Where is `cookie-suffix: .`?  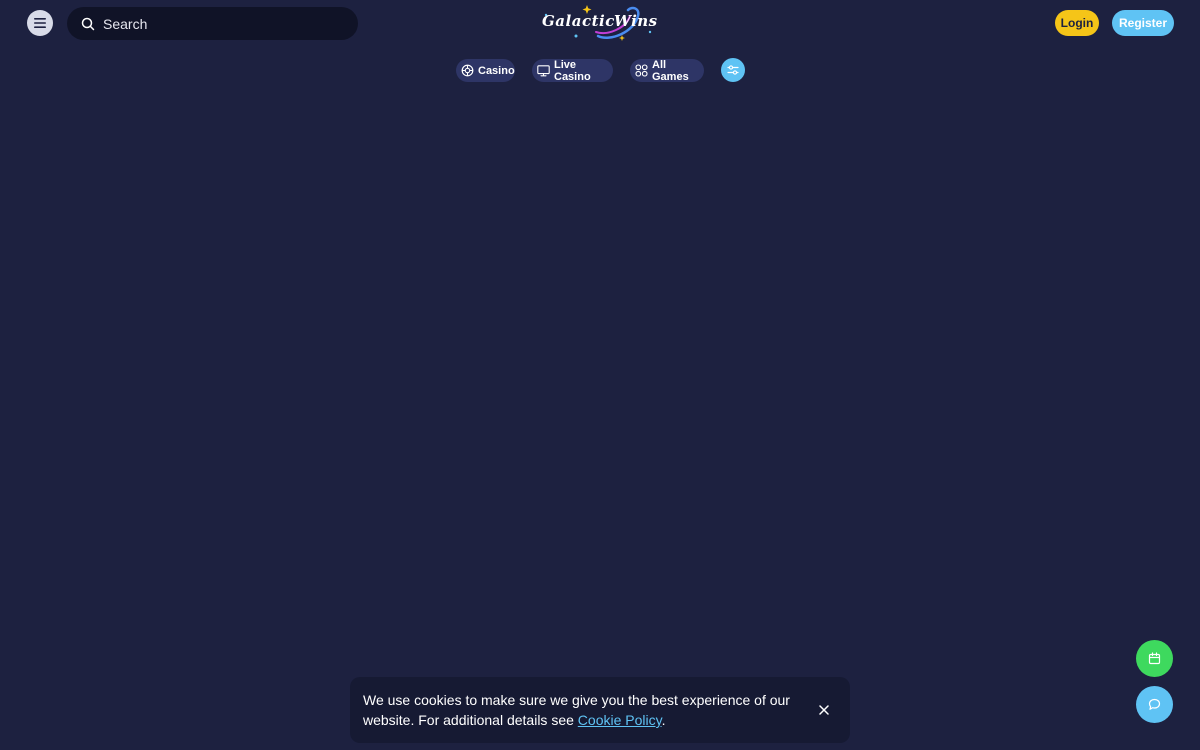
cookie-suffix: . is located at coordinates (663, 720).